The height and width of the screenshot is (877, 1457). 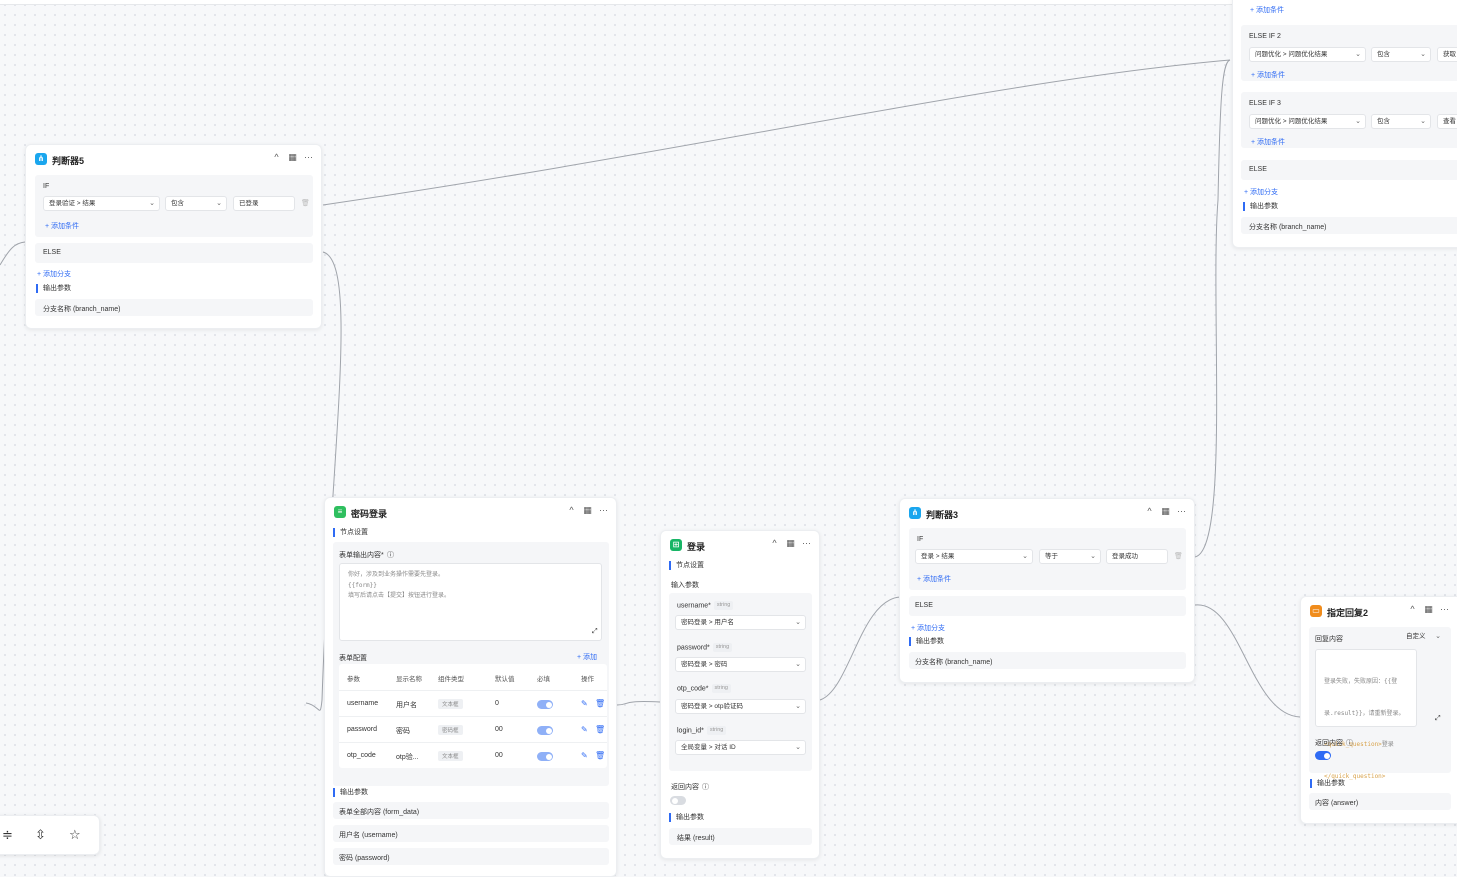 What do you see at coordinates (740, 706) in the screenshot?
I see `param-select-otp: 密码登录 > otp验证码 ⌄` at bounding box center [740, 706].